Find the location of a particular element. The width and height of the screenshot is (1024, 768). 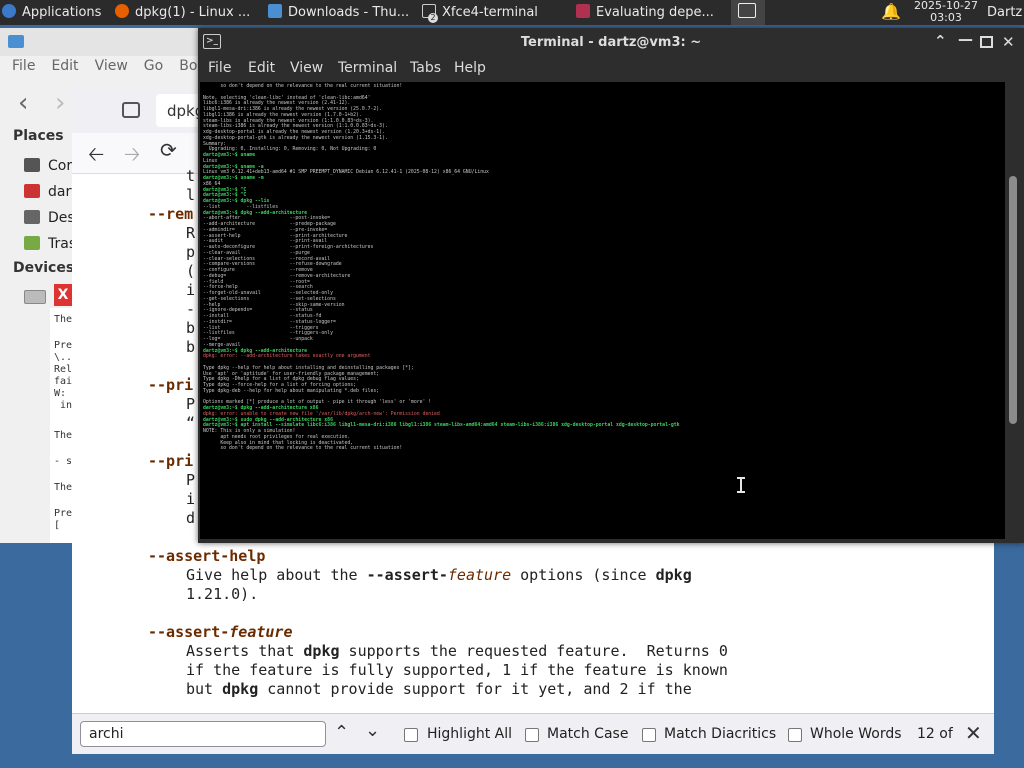

list-item: - s is located at coordinates (63, 461).